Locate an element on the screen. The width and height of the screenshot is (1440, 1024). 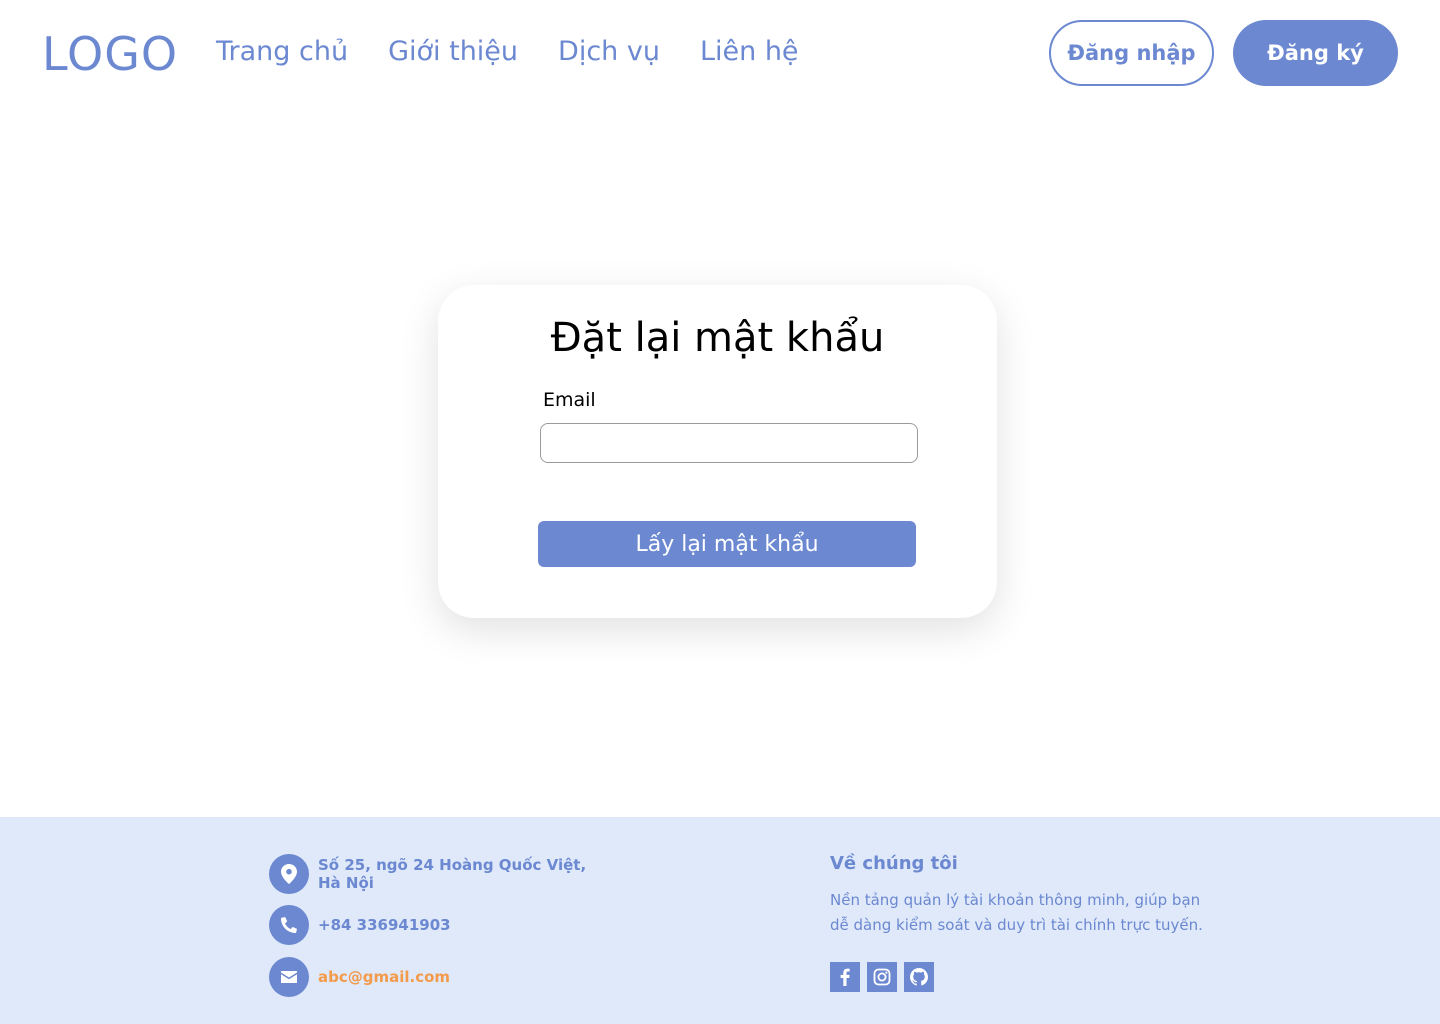
email-link: abc@gmail.com is located at coordinates (384, 977).